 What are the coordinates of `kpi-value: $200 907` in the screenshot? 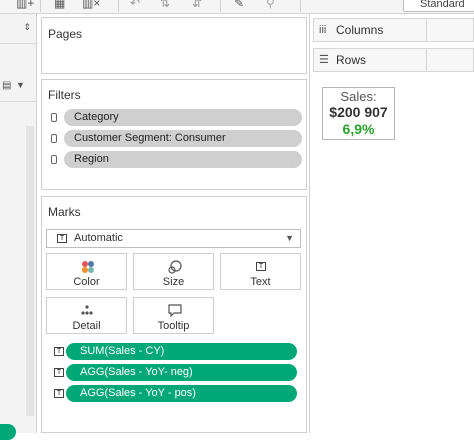 It's located at (358, 112).